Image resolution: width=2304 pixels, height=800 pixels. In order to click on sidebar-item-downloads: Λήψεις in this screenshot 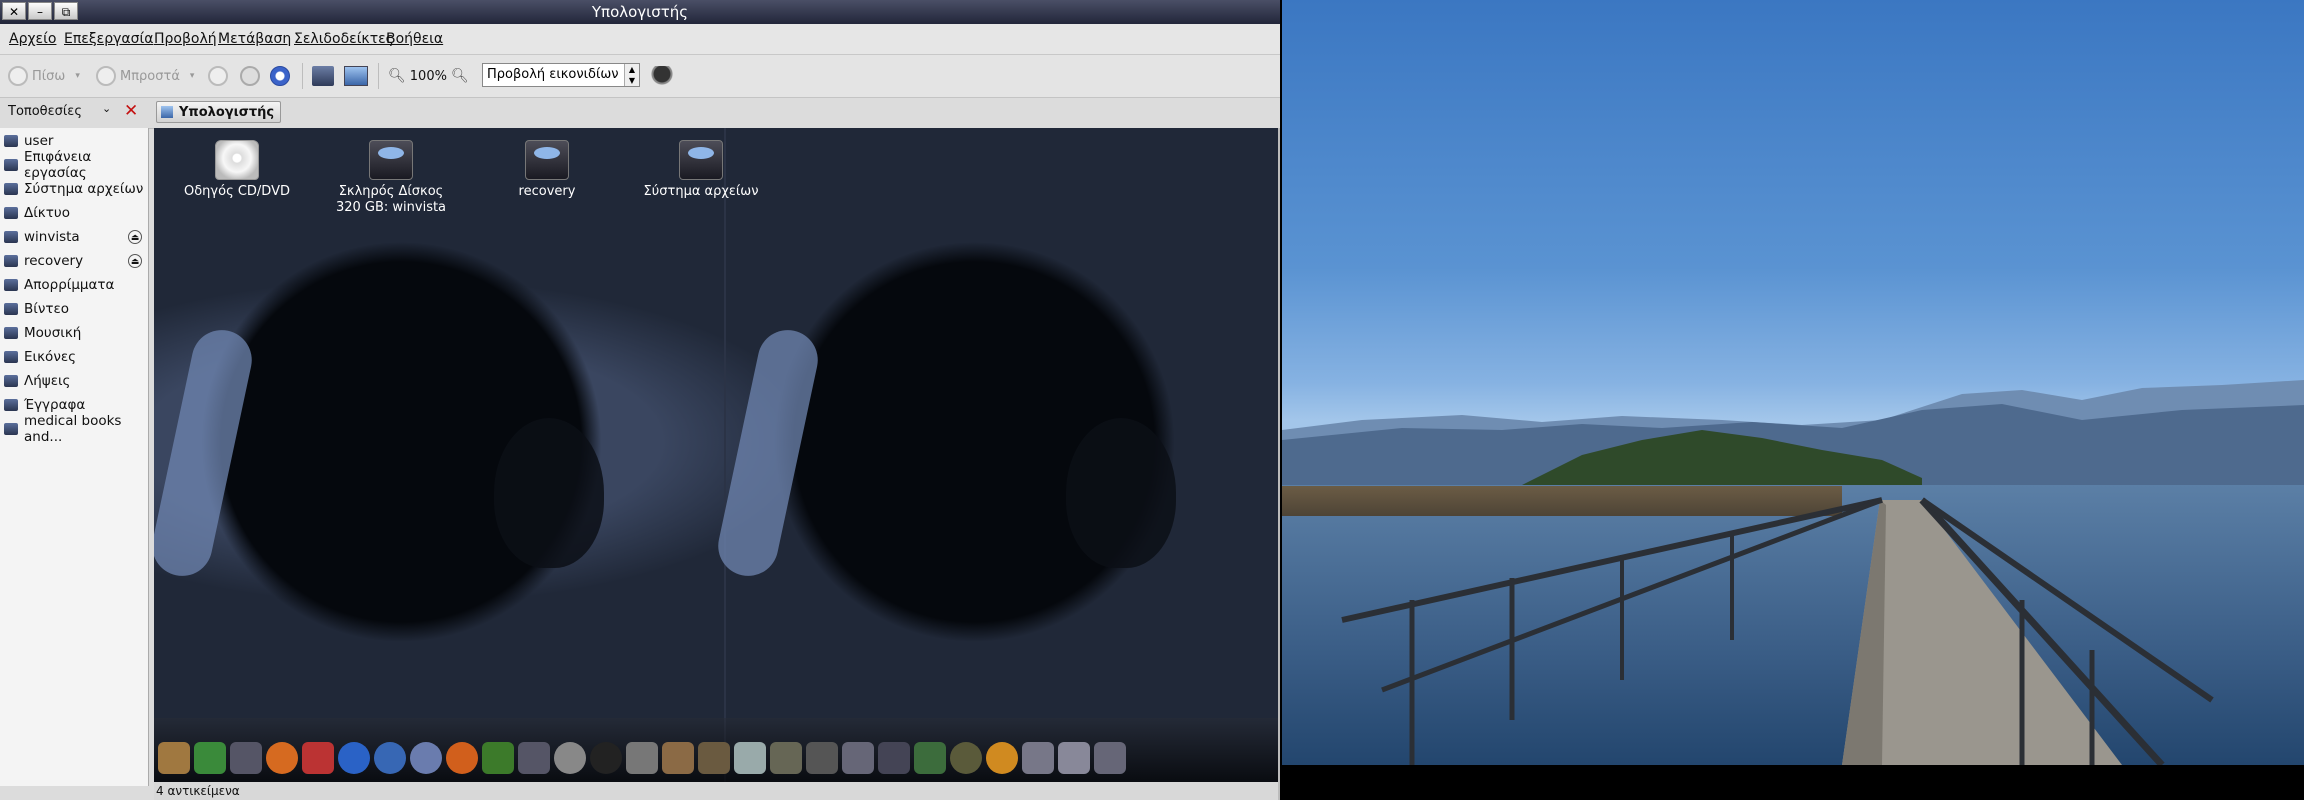, I will do `click(74, 381)`.